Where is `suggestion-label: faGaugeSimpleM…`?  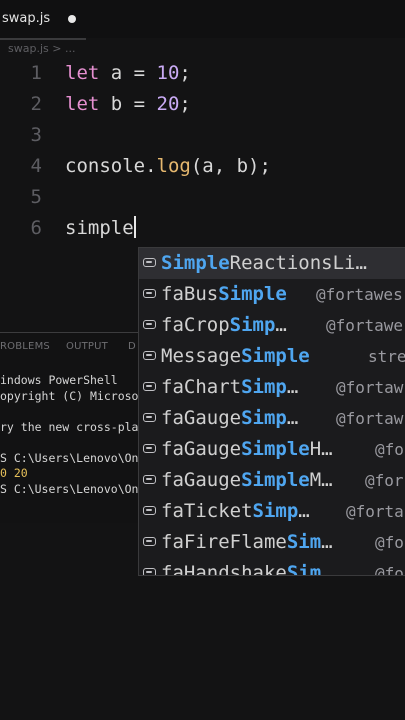 suggestion-label: faGaugeSimpleM… is located at coordinates (247, 480).